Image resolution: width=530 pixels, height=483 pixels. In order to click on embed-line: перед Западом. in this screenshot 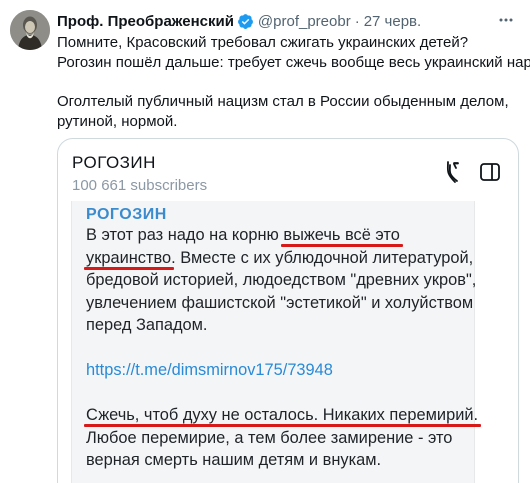, I will do `click(147, 325)`.